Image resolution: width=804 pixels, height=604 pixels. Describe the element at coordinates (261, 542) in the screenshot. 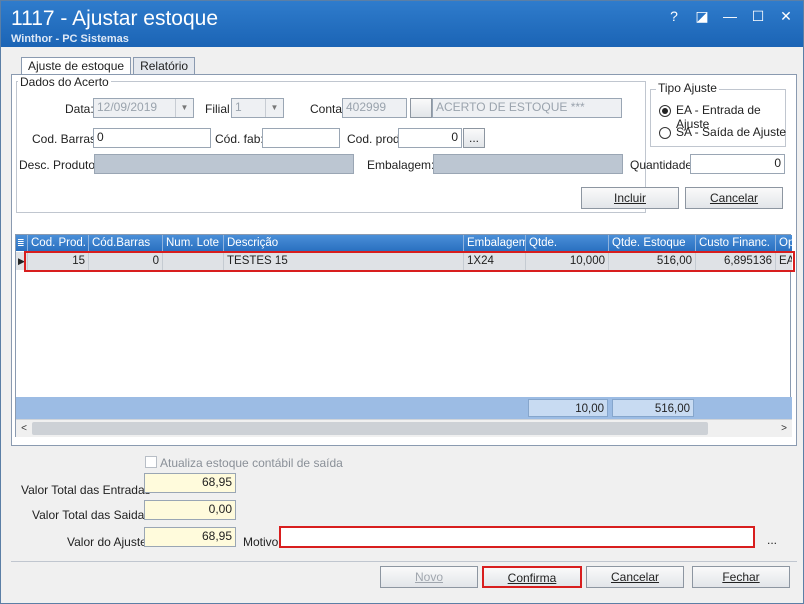

I see `motivo-label: Motivo` at that location.